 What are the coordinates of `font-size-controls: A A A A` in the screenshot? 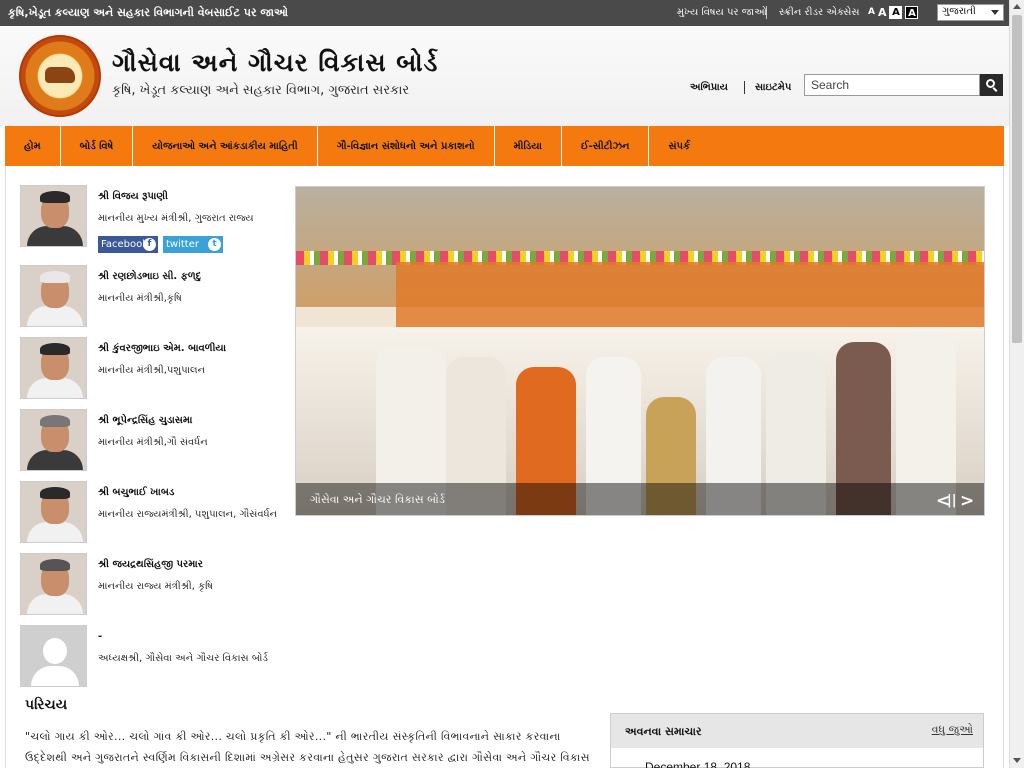 It's located at (893, 12).